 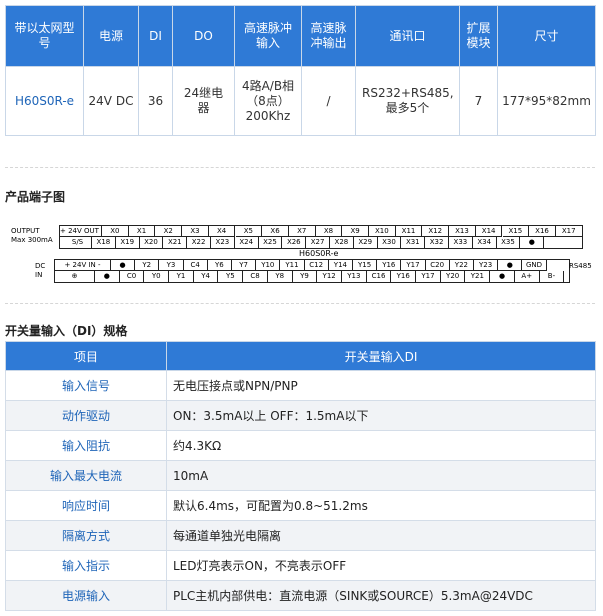 I want to click on di-item-label: 动作驱动, so click(x=86, y=415).